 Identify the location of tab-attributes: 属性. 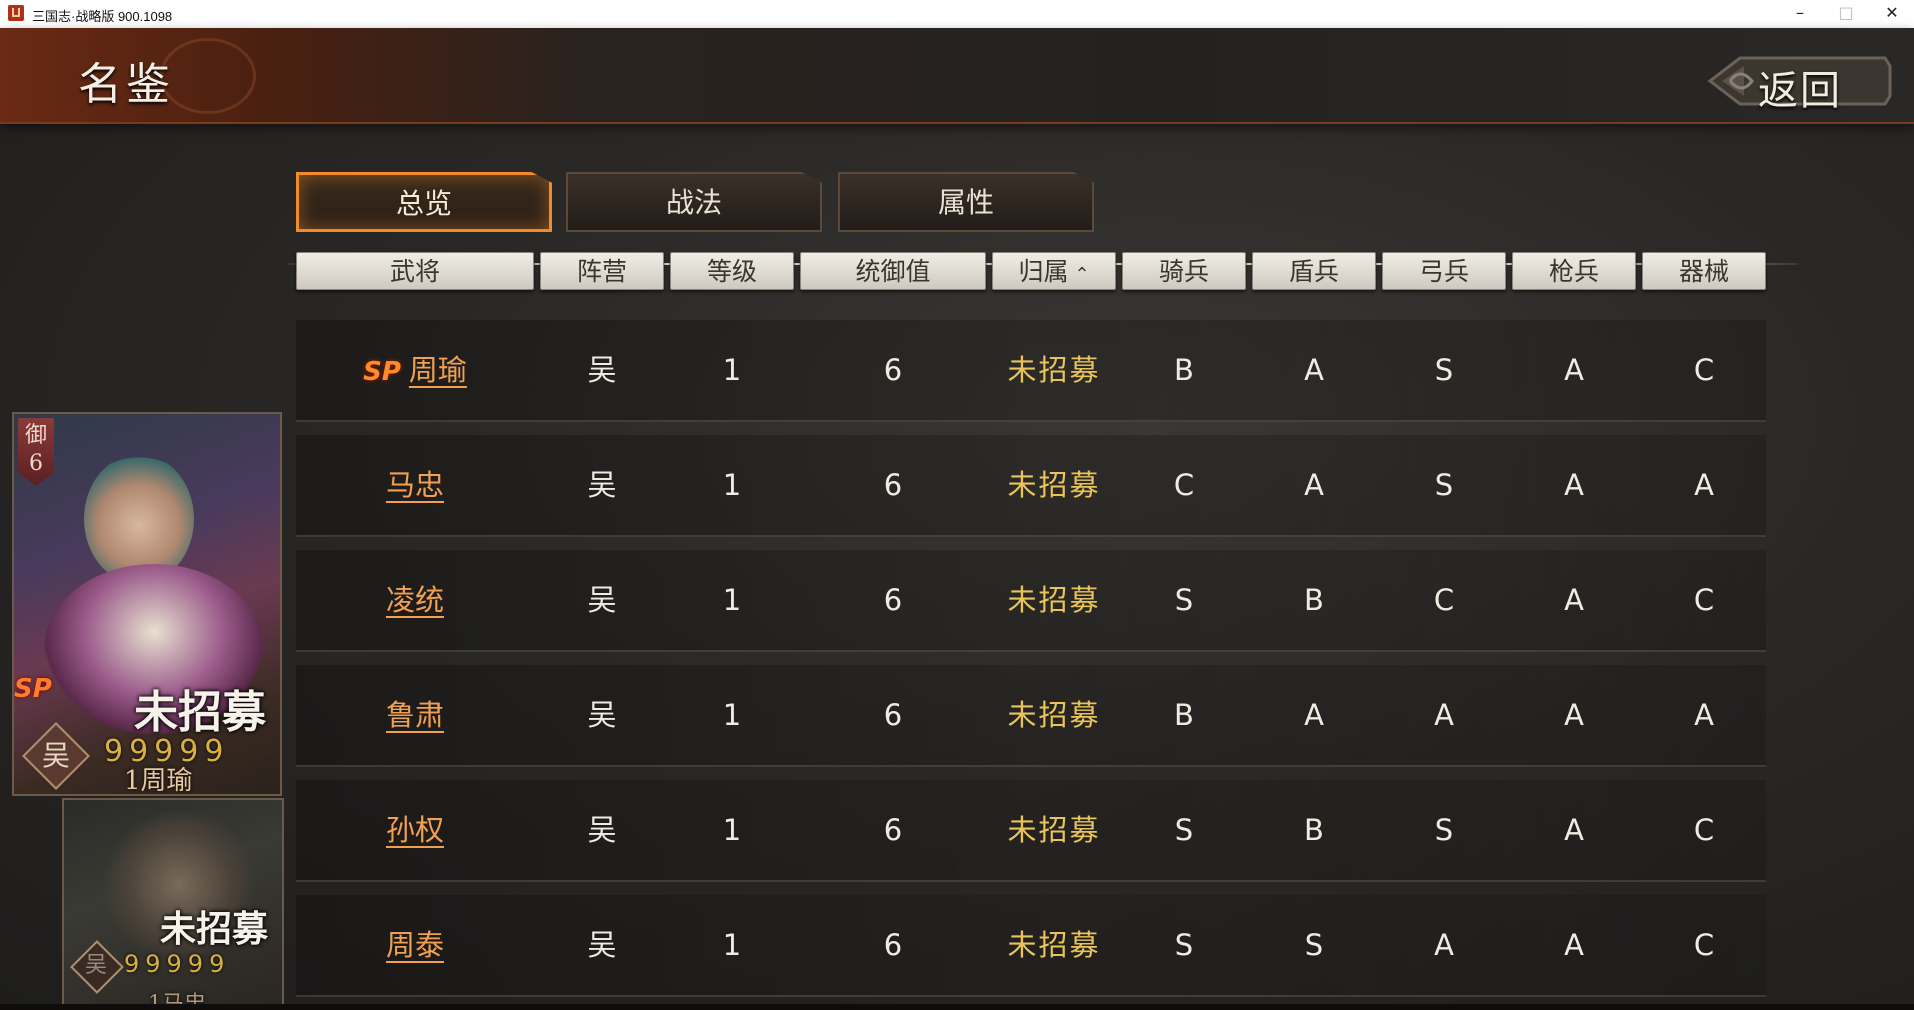
(966, 202).